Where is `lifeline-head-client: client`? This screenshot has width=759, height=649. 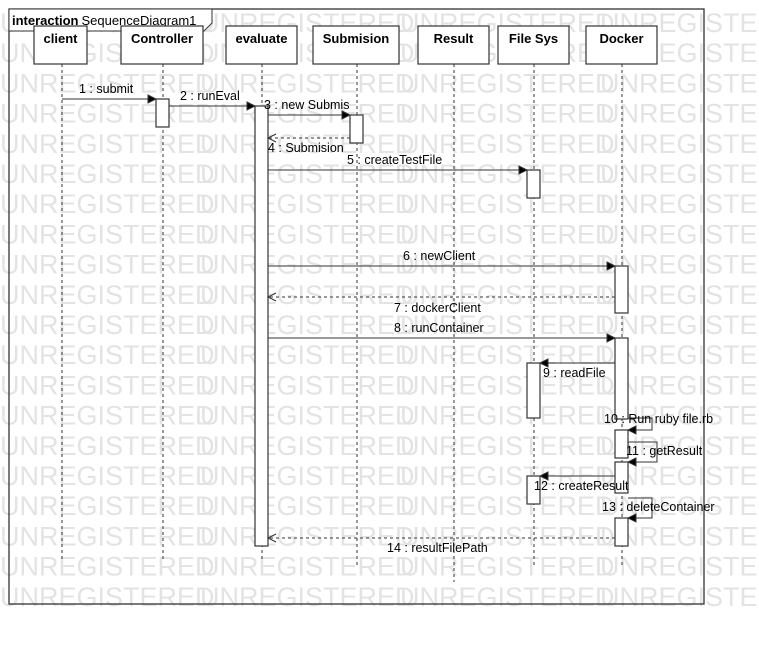
lifeline-head-client: client is located at coordinates (60, 45).